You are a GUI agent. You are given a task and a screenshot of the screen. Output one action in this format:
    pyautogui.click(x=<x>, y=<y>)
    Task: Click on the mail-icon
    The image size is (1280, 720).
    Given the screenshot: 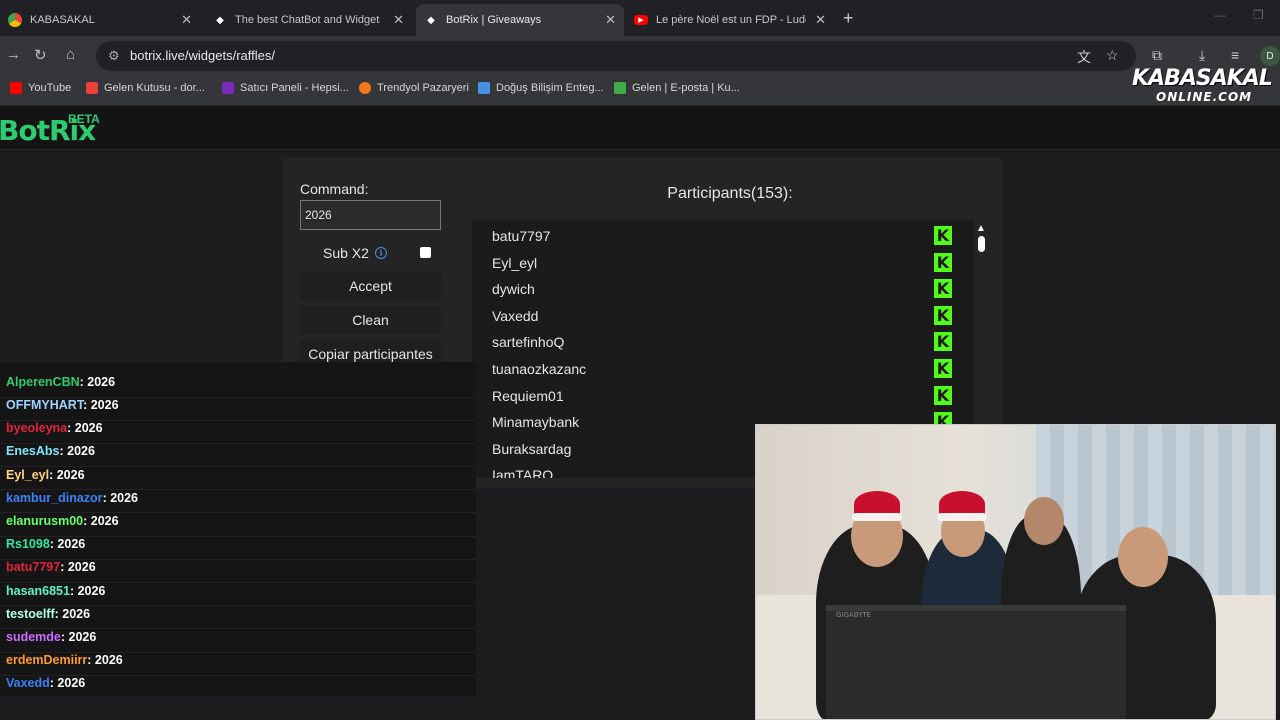 What is the action you would take?
    pyautogui.click(x=620, y=88)
    